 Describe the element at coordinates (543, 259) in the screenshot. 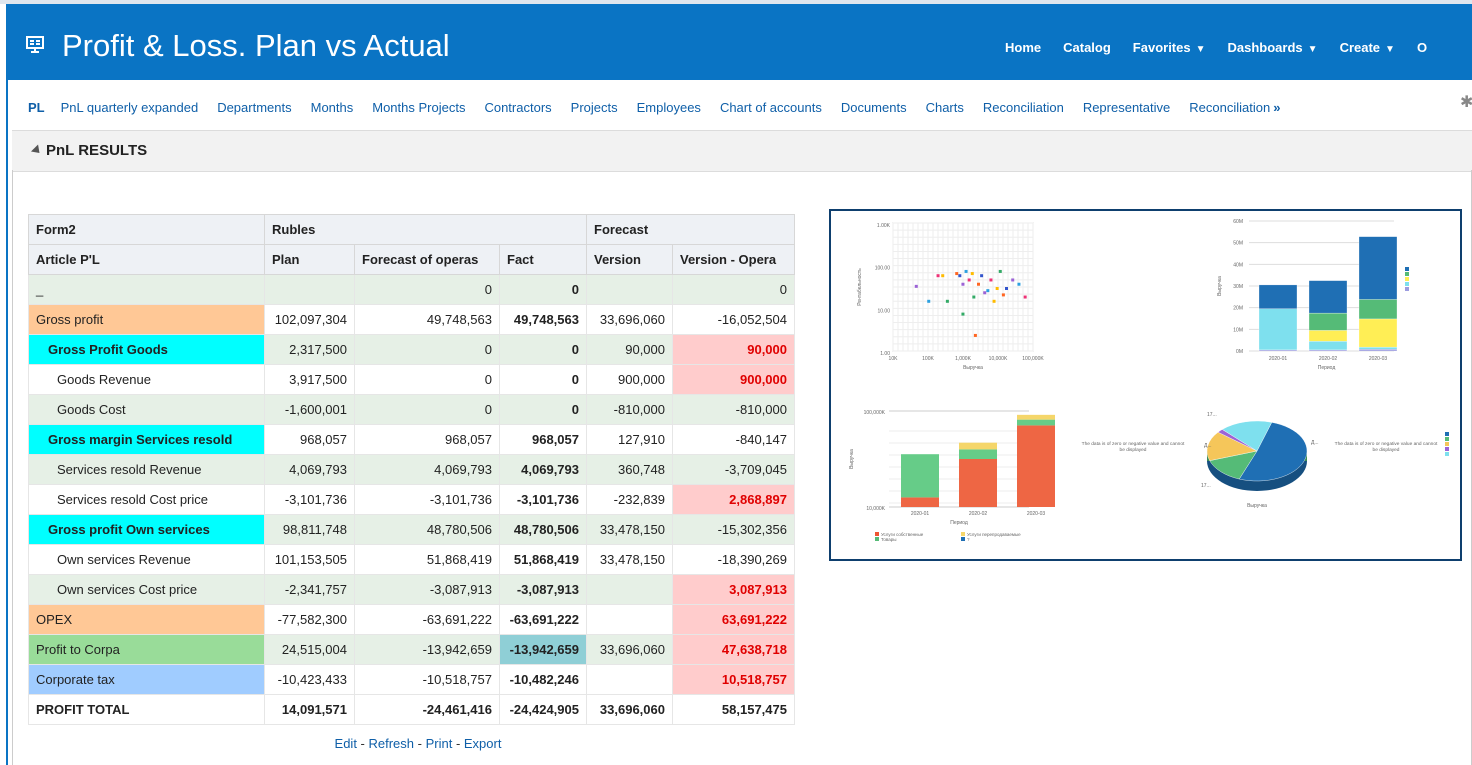

I see `column-header: Fact` at that location.